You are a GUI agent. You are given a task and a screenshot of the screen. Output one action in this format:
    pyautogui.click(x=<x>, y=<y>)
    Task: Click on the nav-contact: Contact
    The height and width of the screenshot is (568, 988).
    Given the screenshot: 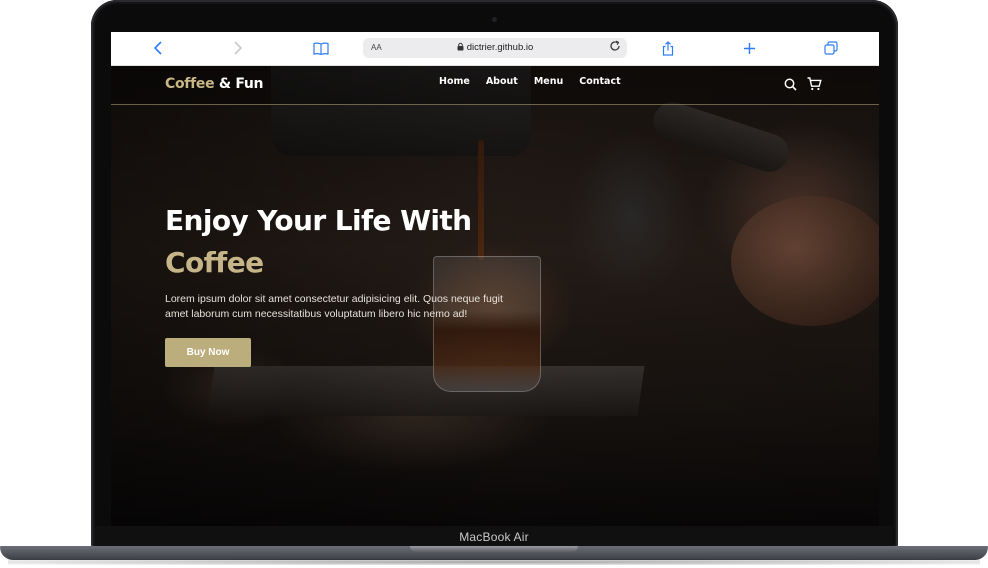 What is the action you would take?
    pyautogui.click(x=599, y=81)
    